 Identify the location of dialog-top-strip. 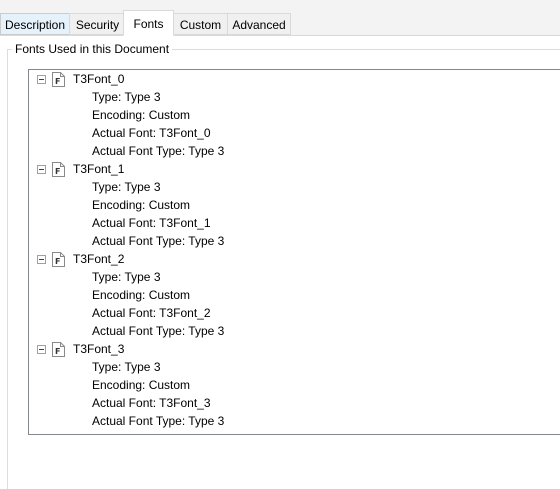
(280, 5).